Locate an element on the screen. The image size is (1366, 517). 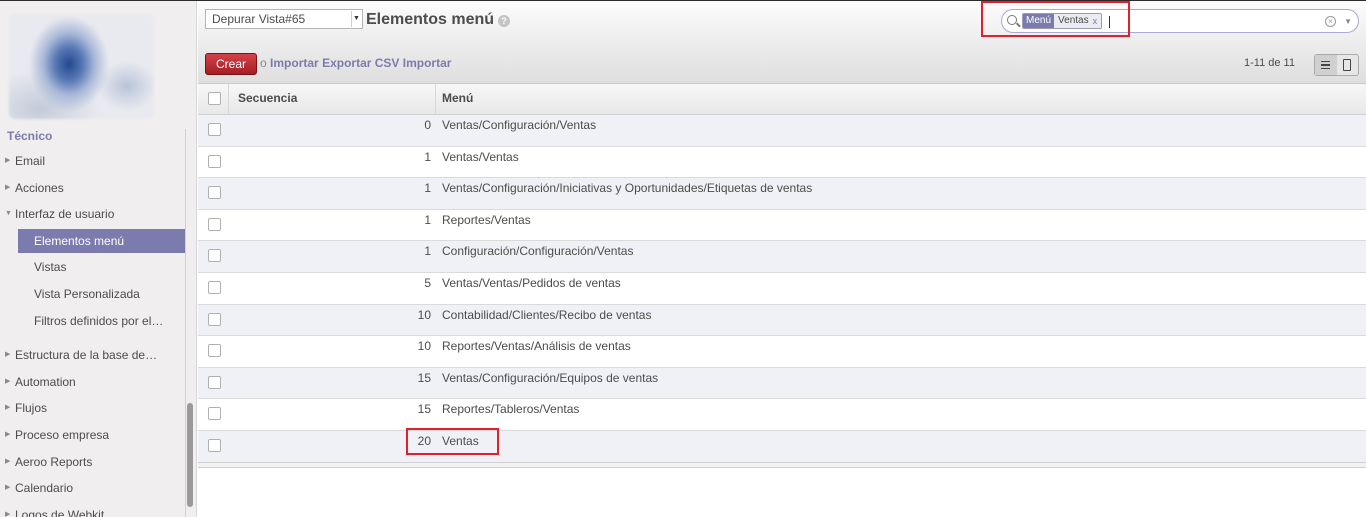
sidebar-item-label: Calendario is located at coordinates (44, 488).